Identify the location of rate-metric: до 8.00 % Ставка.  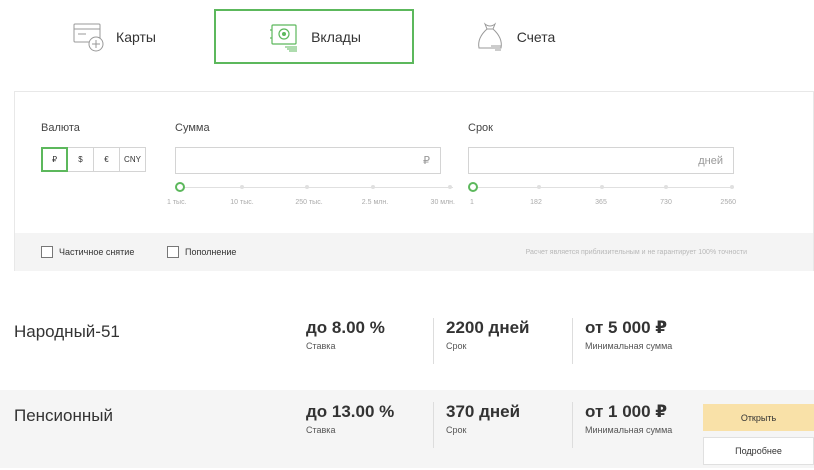
(345, 334).